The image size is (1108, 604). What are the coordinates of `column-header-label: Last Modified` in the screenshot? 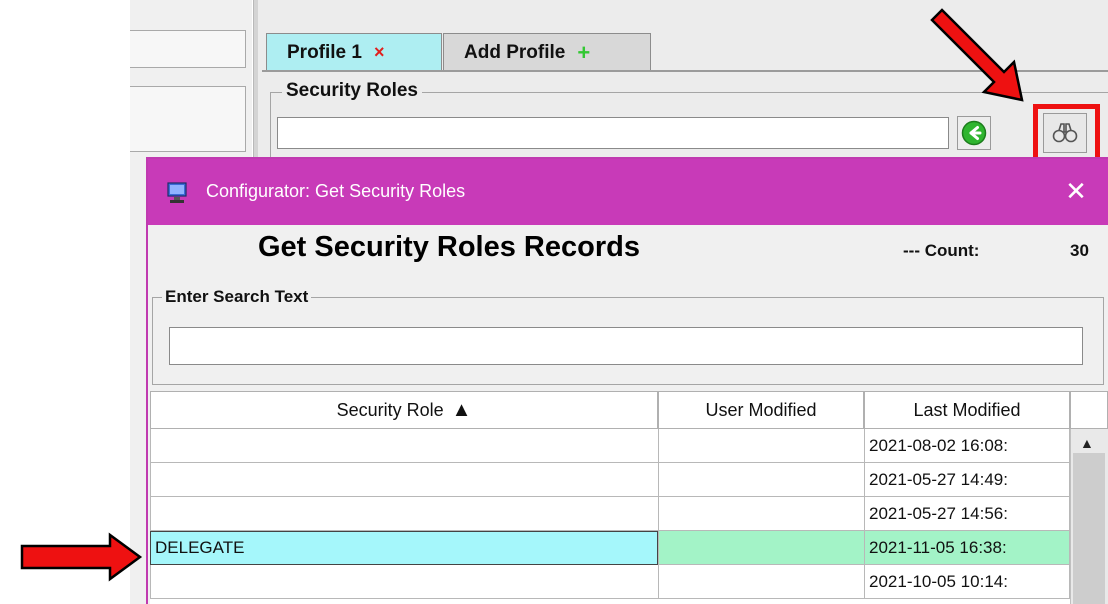 It's located at (967, 409).